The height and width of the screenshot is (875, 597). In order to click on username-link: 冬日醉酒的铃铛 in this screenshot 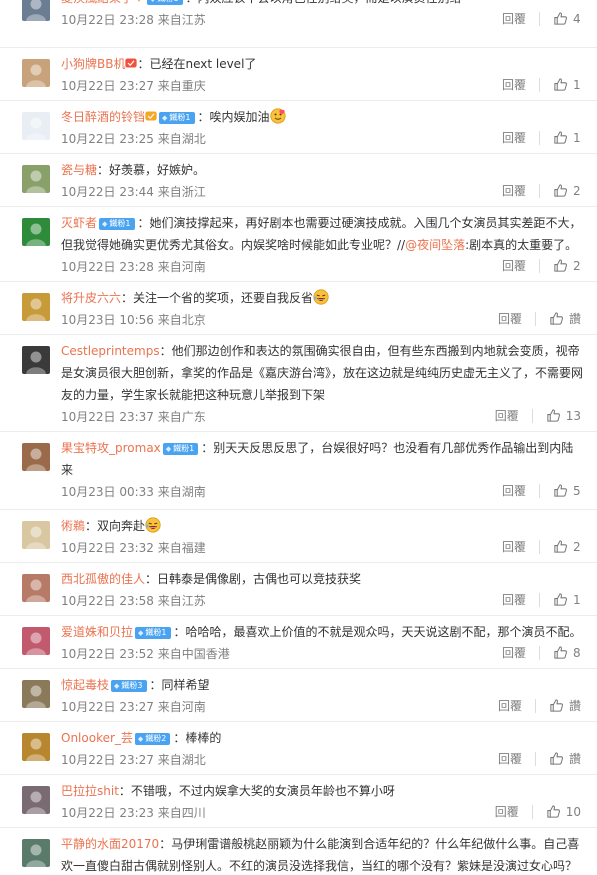, I will do `click(103, 117)`.